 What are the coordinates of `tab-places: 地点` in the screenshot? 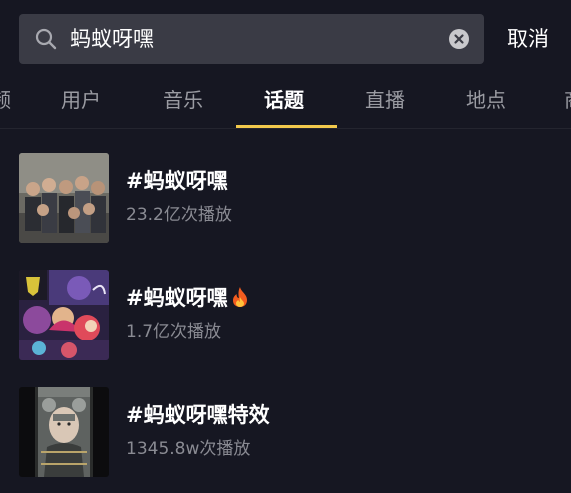 It's located at (486, 100).